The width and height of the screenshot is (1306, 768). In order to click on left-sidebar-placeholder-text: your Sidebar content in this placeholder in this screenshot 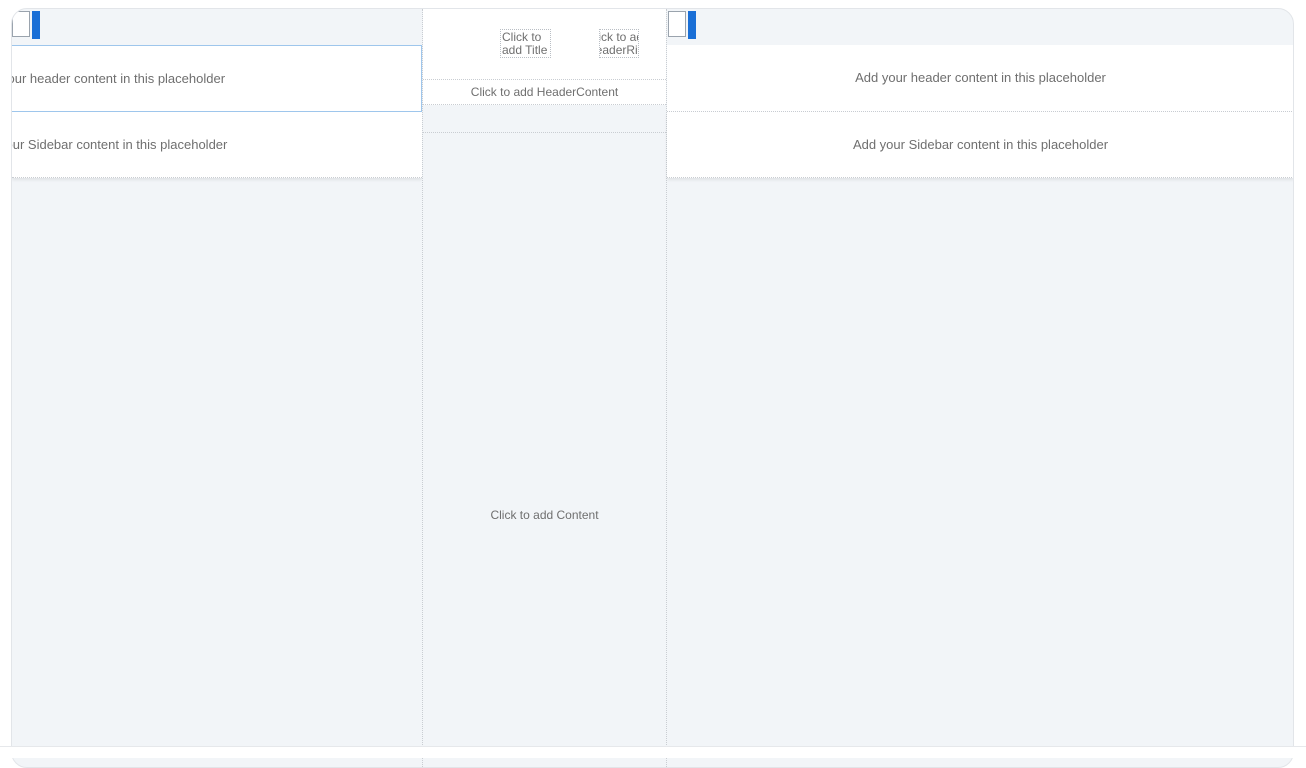, I will do `click(120, 144)`.